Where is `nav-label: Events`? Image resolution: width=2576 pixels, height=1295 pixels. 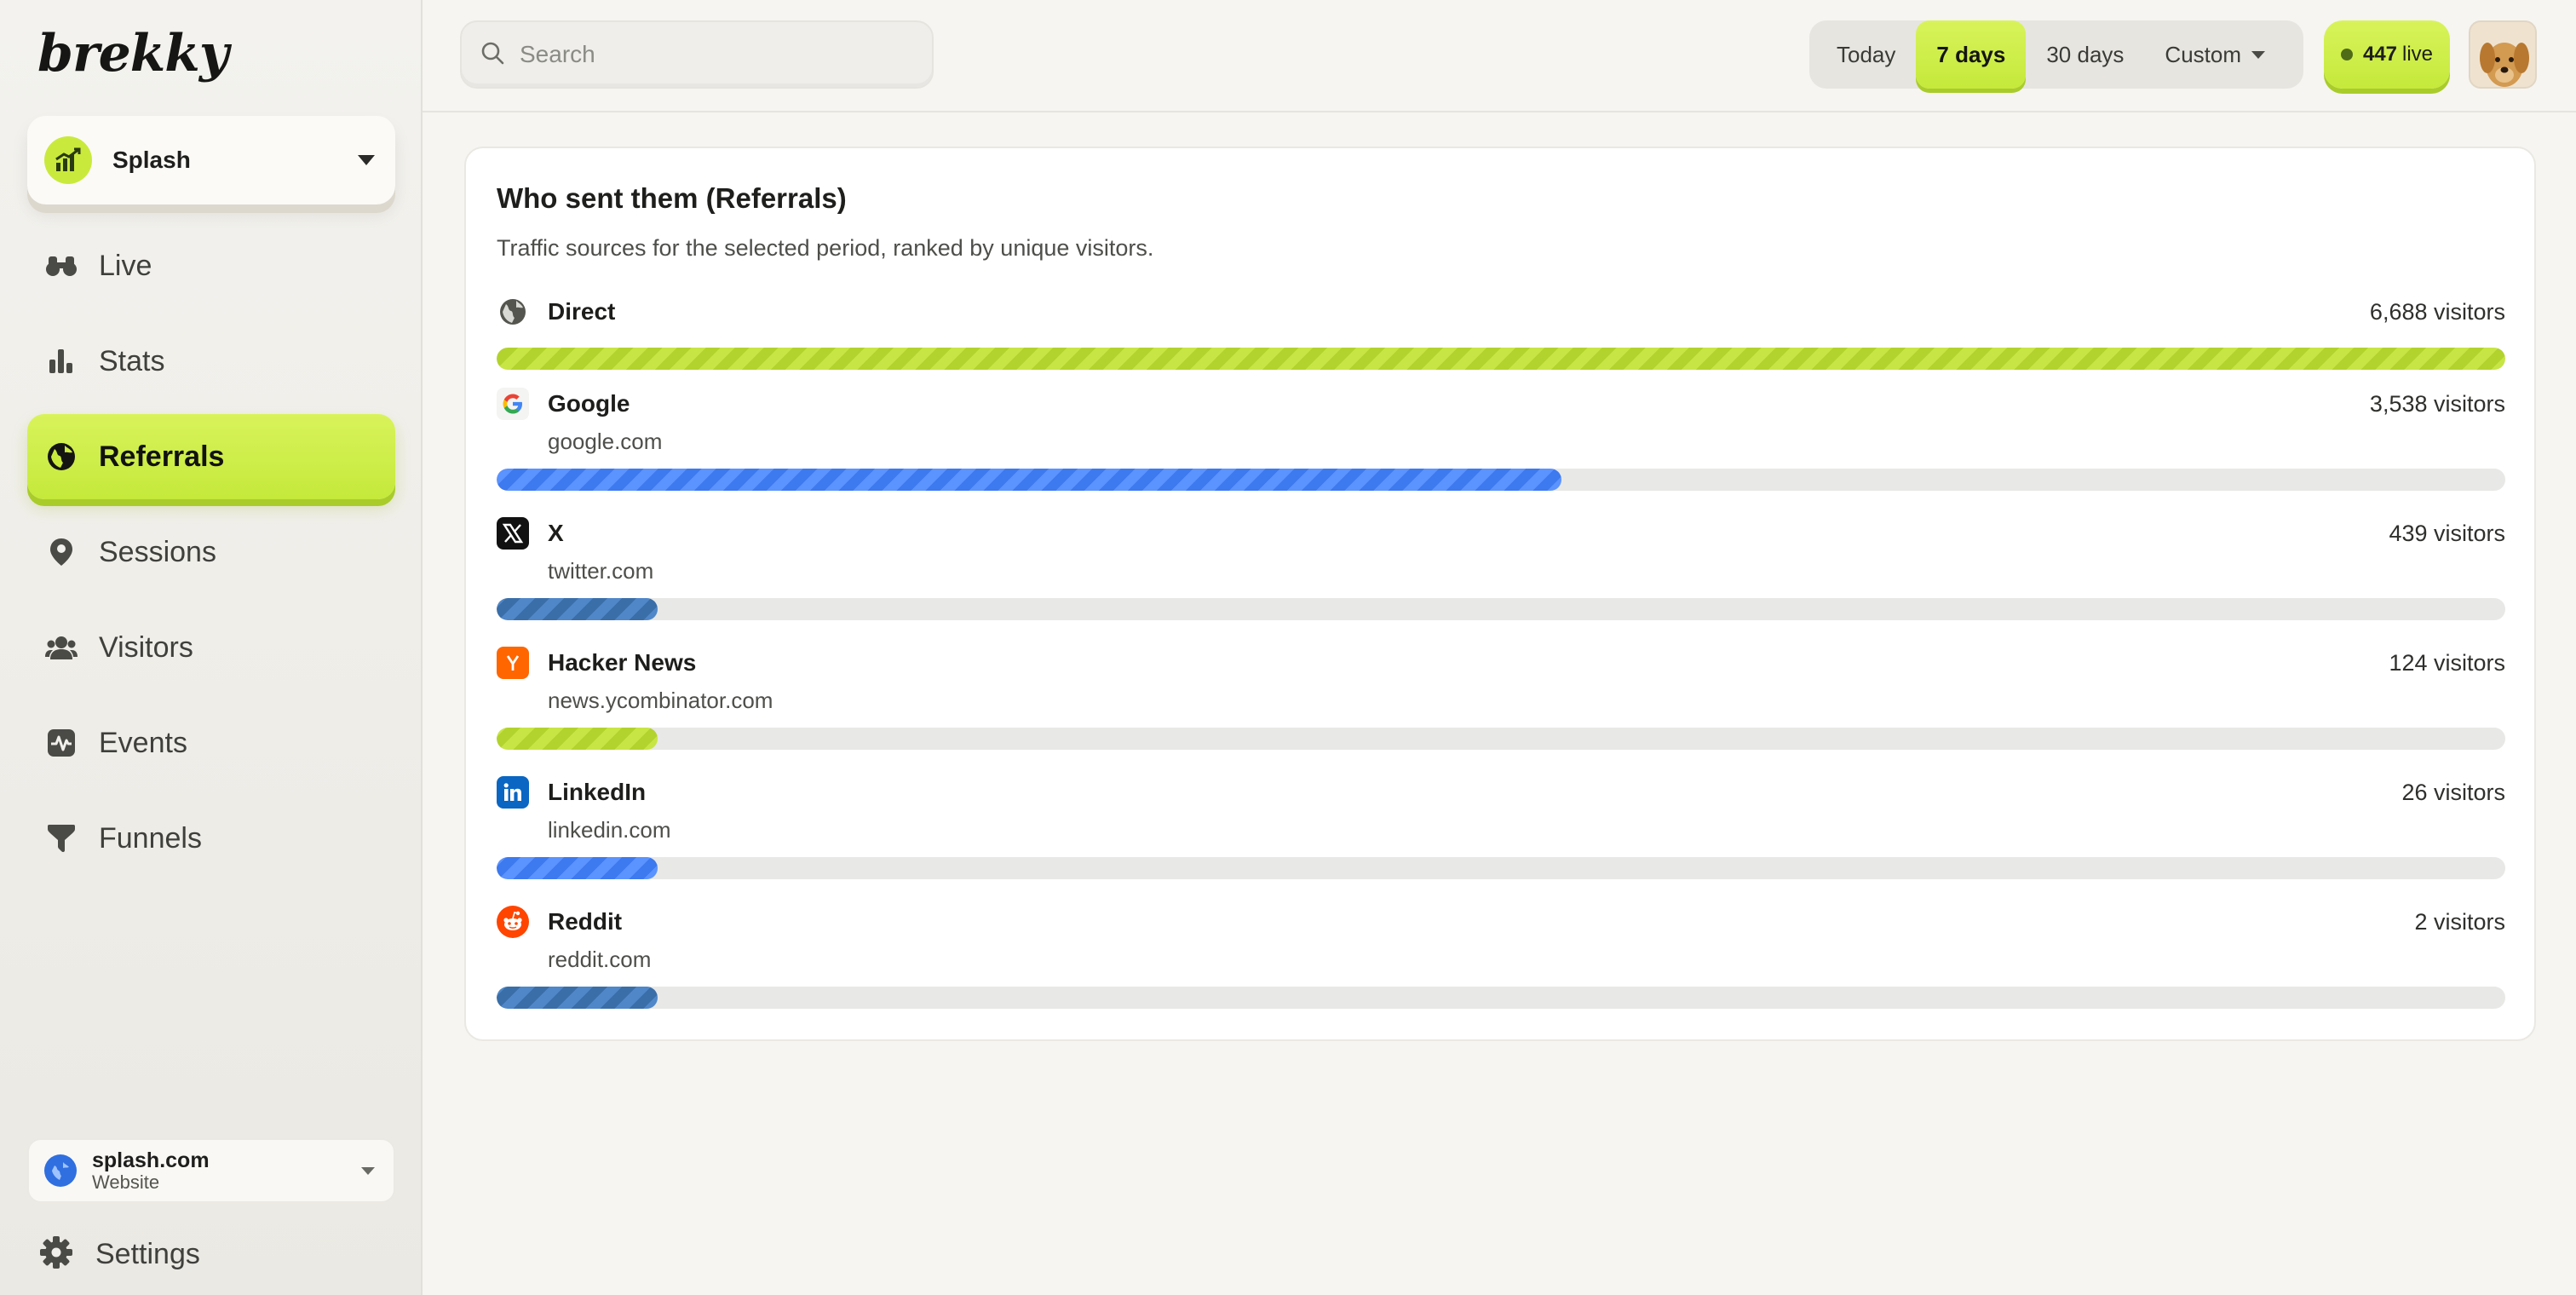 nav-label: Events is located at coordinates (143, 742).